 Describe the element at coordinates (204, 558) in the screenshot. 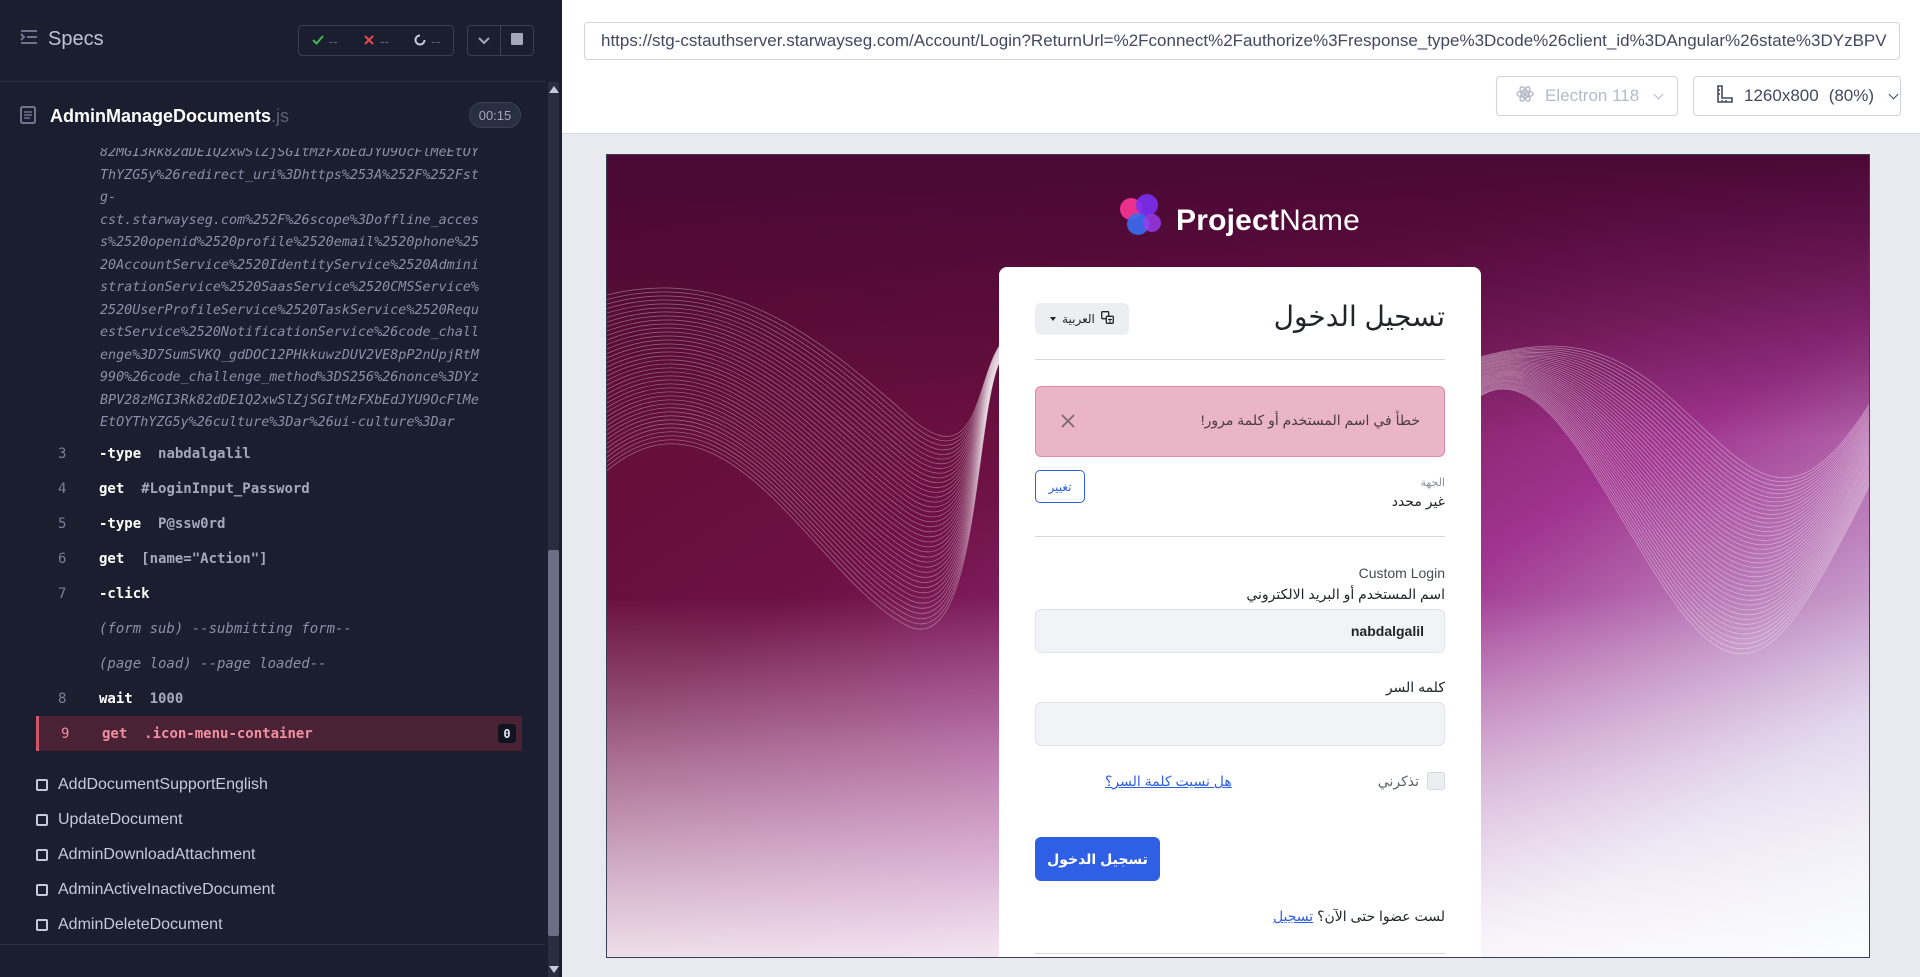

I see `command-arg: [name="Action"]` at that location.